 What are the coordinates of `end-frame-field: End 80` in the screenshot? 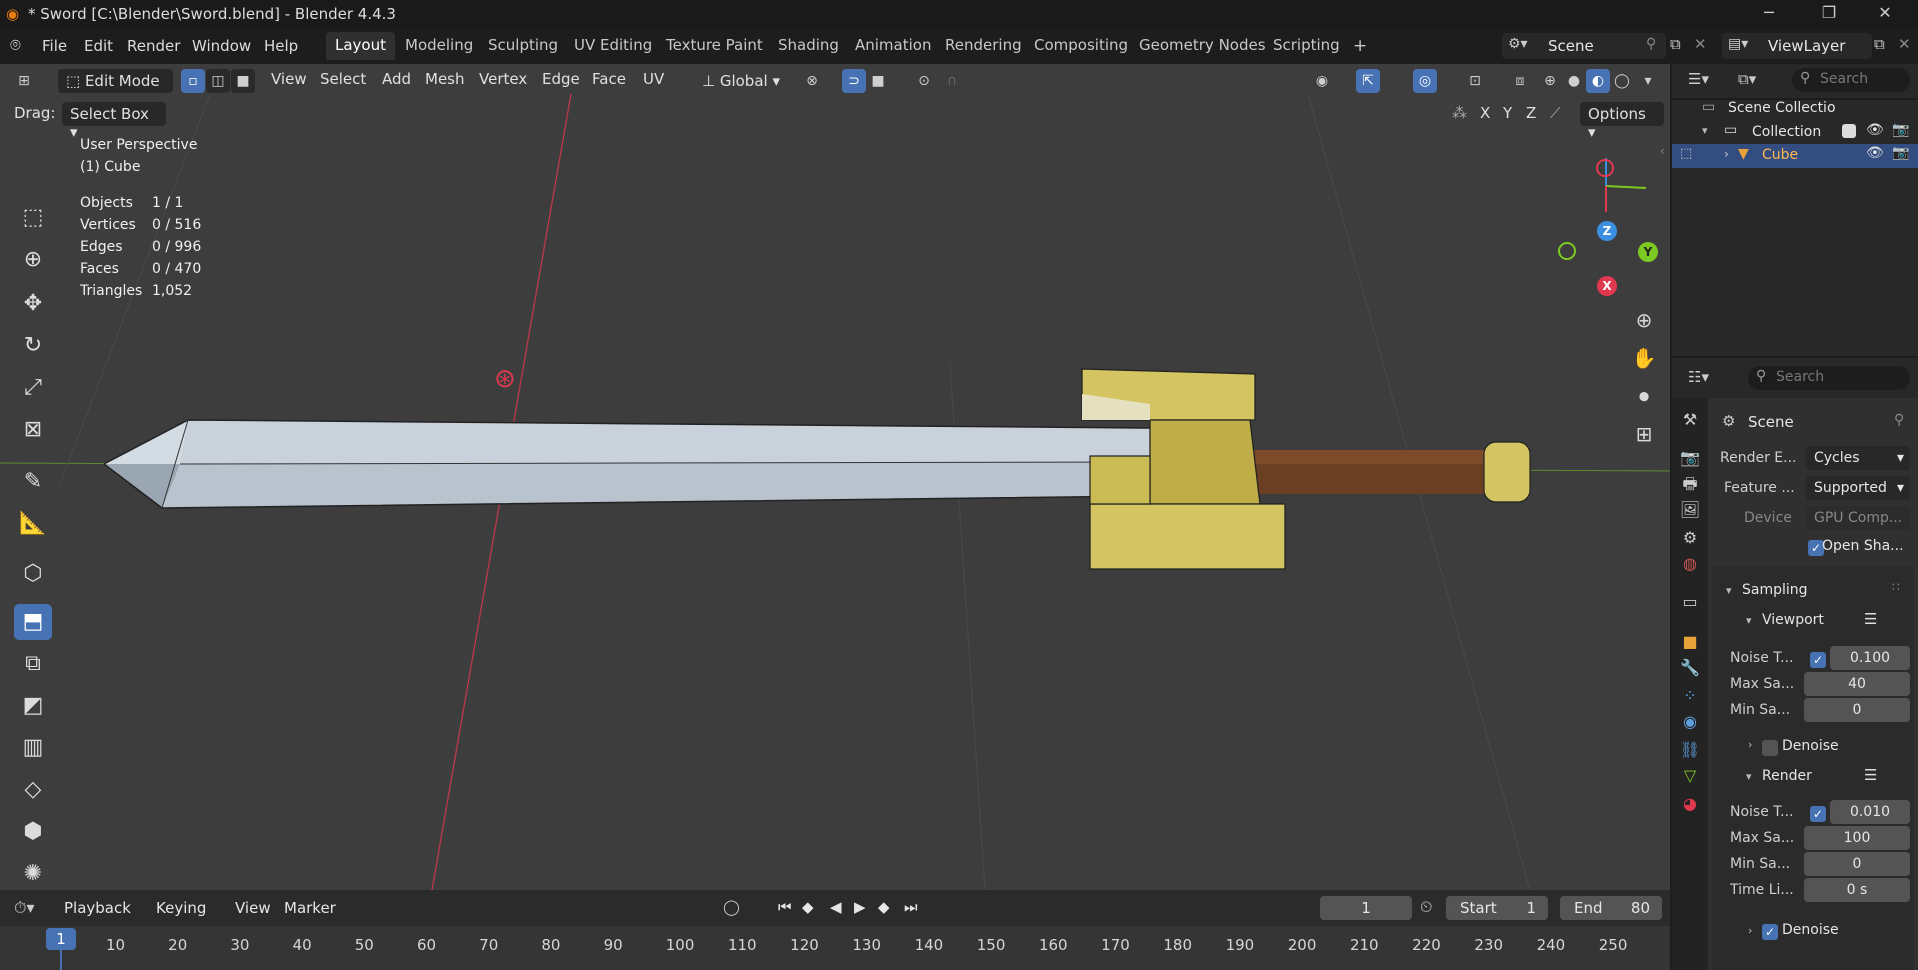 It's located at (1611, 908).